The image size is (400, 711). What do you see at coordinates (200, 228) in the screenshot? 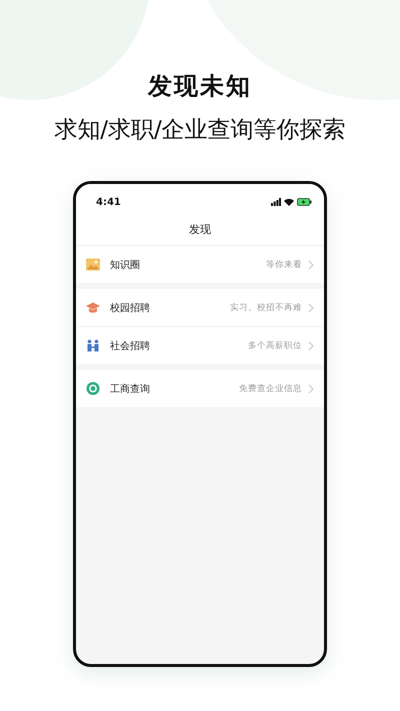
I see `screen-title: 发现` at bounding box center [200, 228].